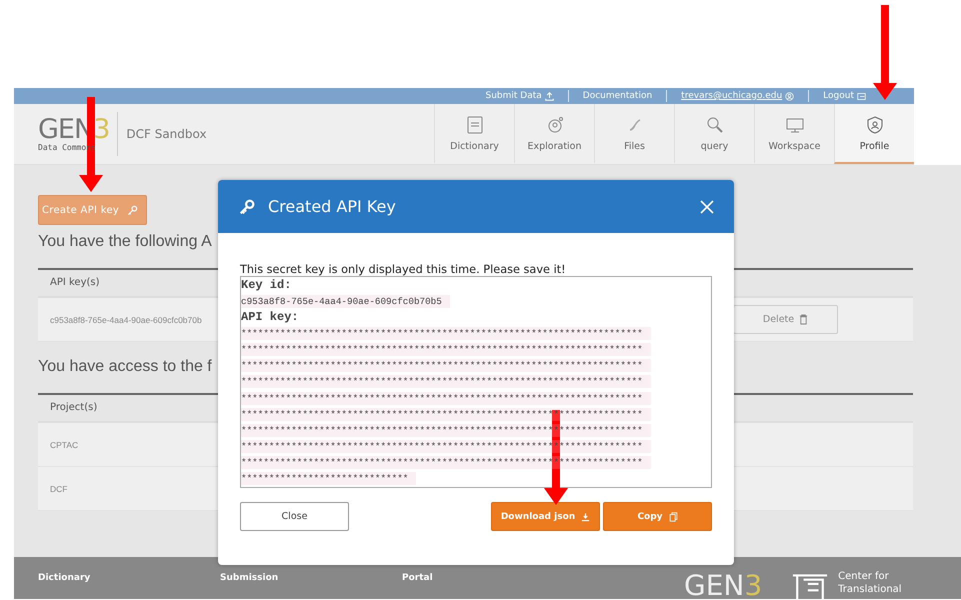  Describe the element at coordinates (785, 319) in the screenshot. I see `delete-button: Delete` at that location.